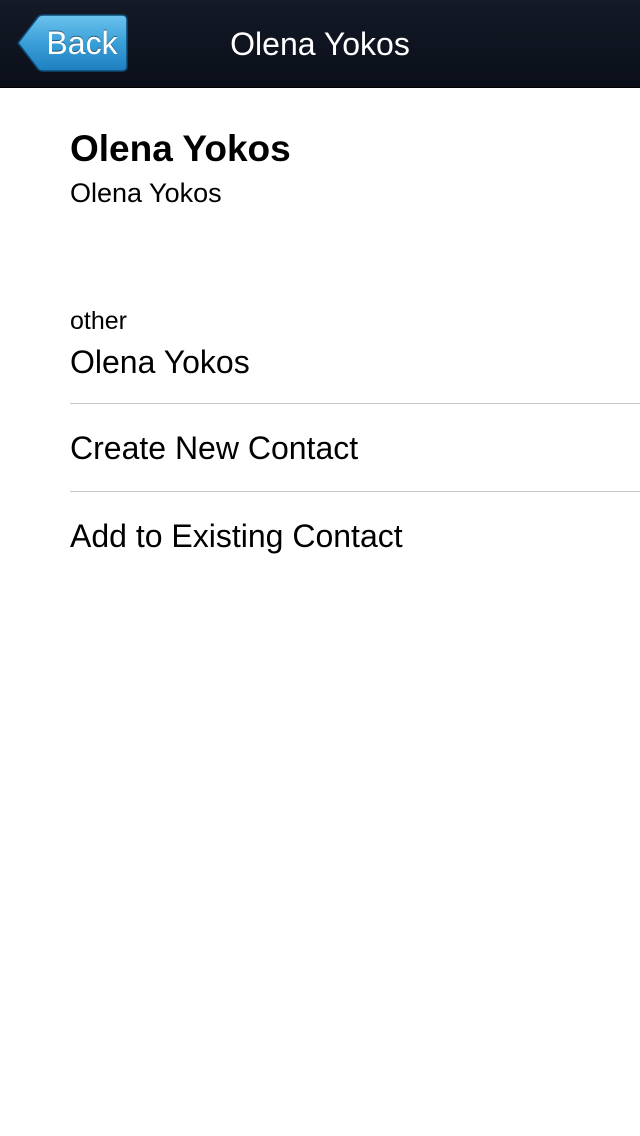 The image size is (640, 1136). Describe the element at coordinates (355, 448) in the screenshot. I see `create-new-contact-button: Create New Contact` at that location.